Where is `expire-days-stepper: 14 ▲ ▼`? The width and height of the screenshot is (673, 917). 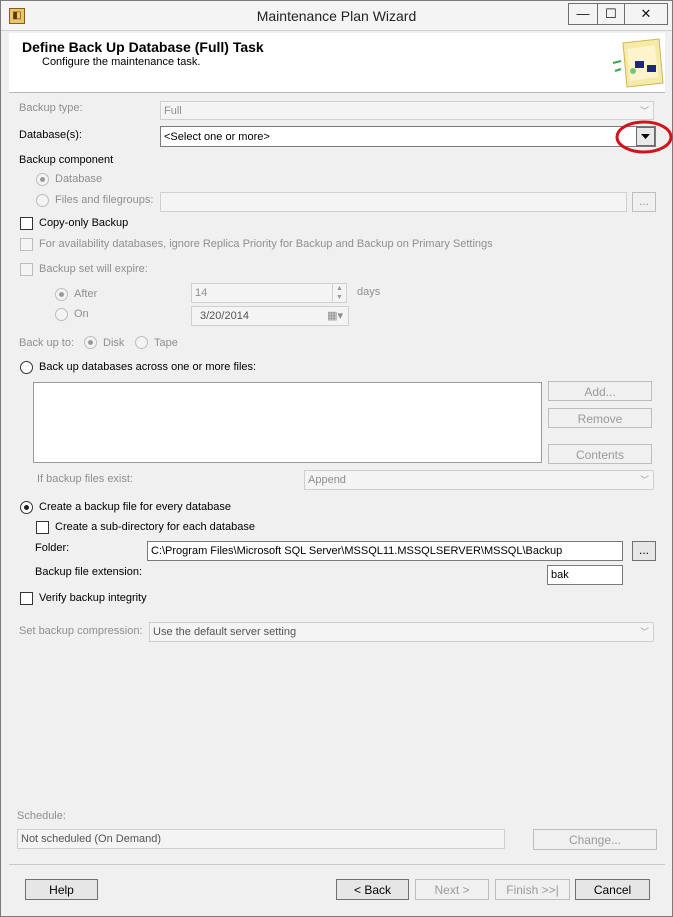 expire-days-stepper: 14 ▲ ▼ is located at coordinates (269, 293).